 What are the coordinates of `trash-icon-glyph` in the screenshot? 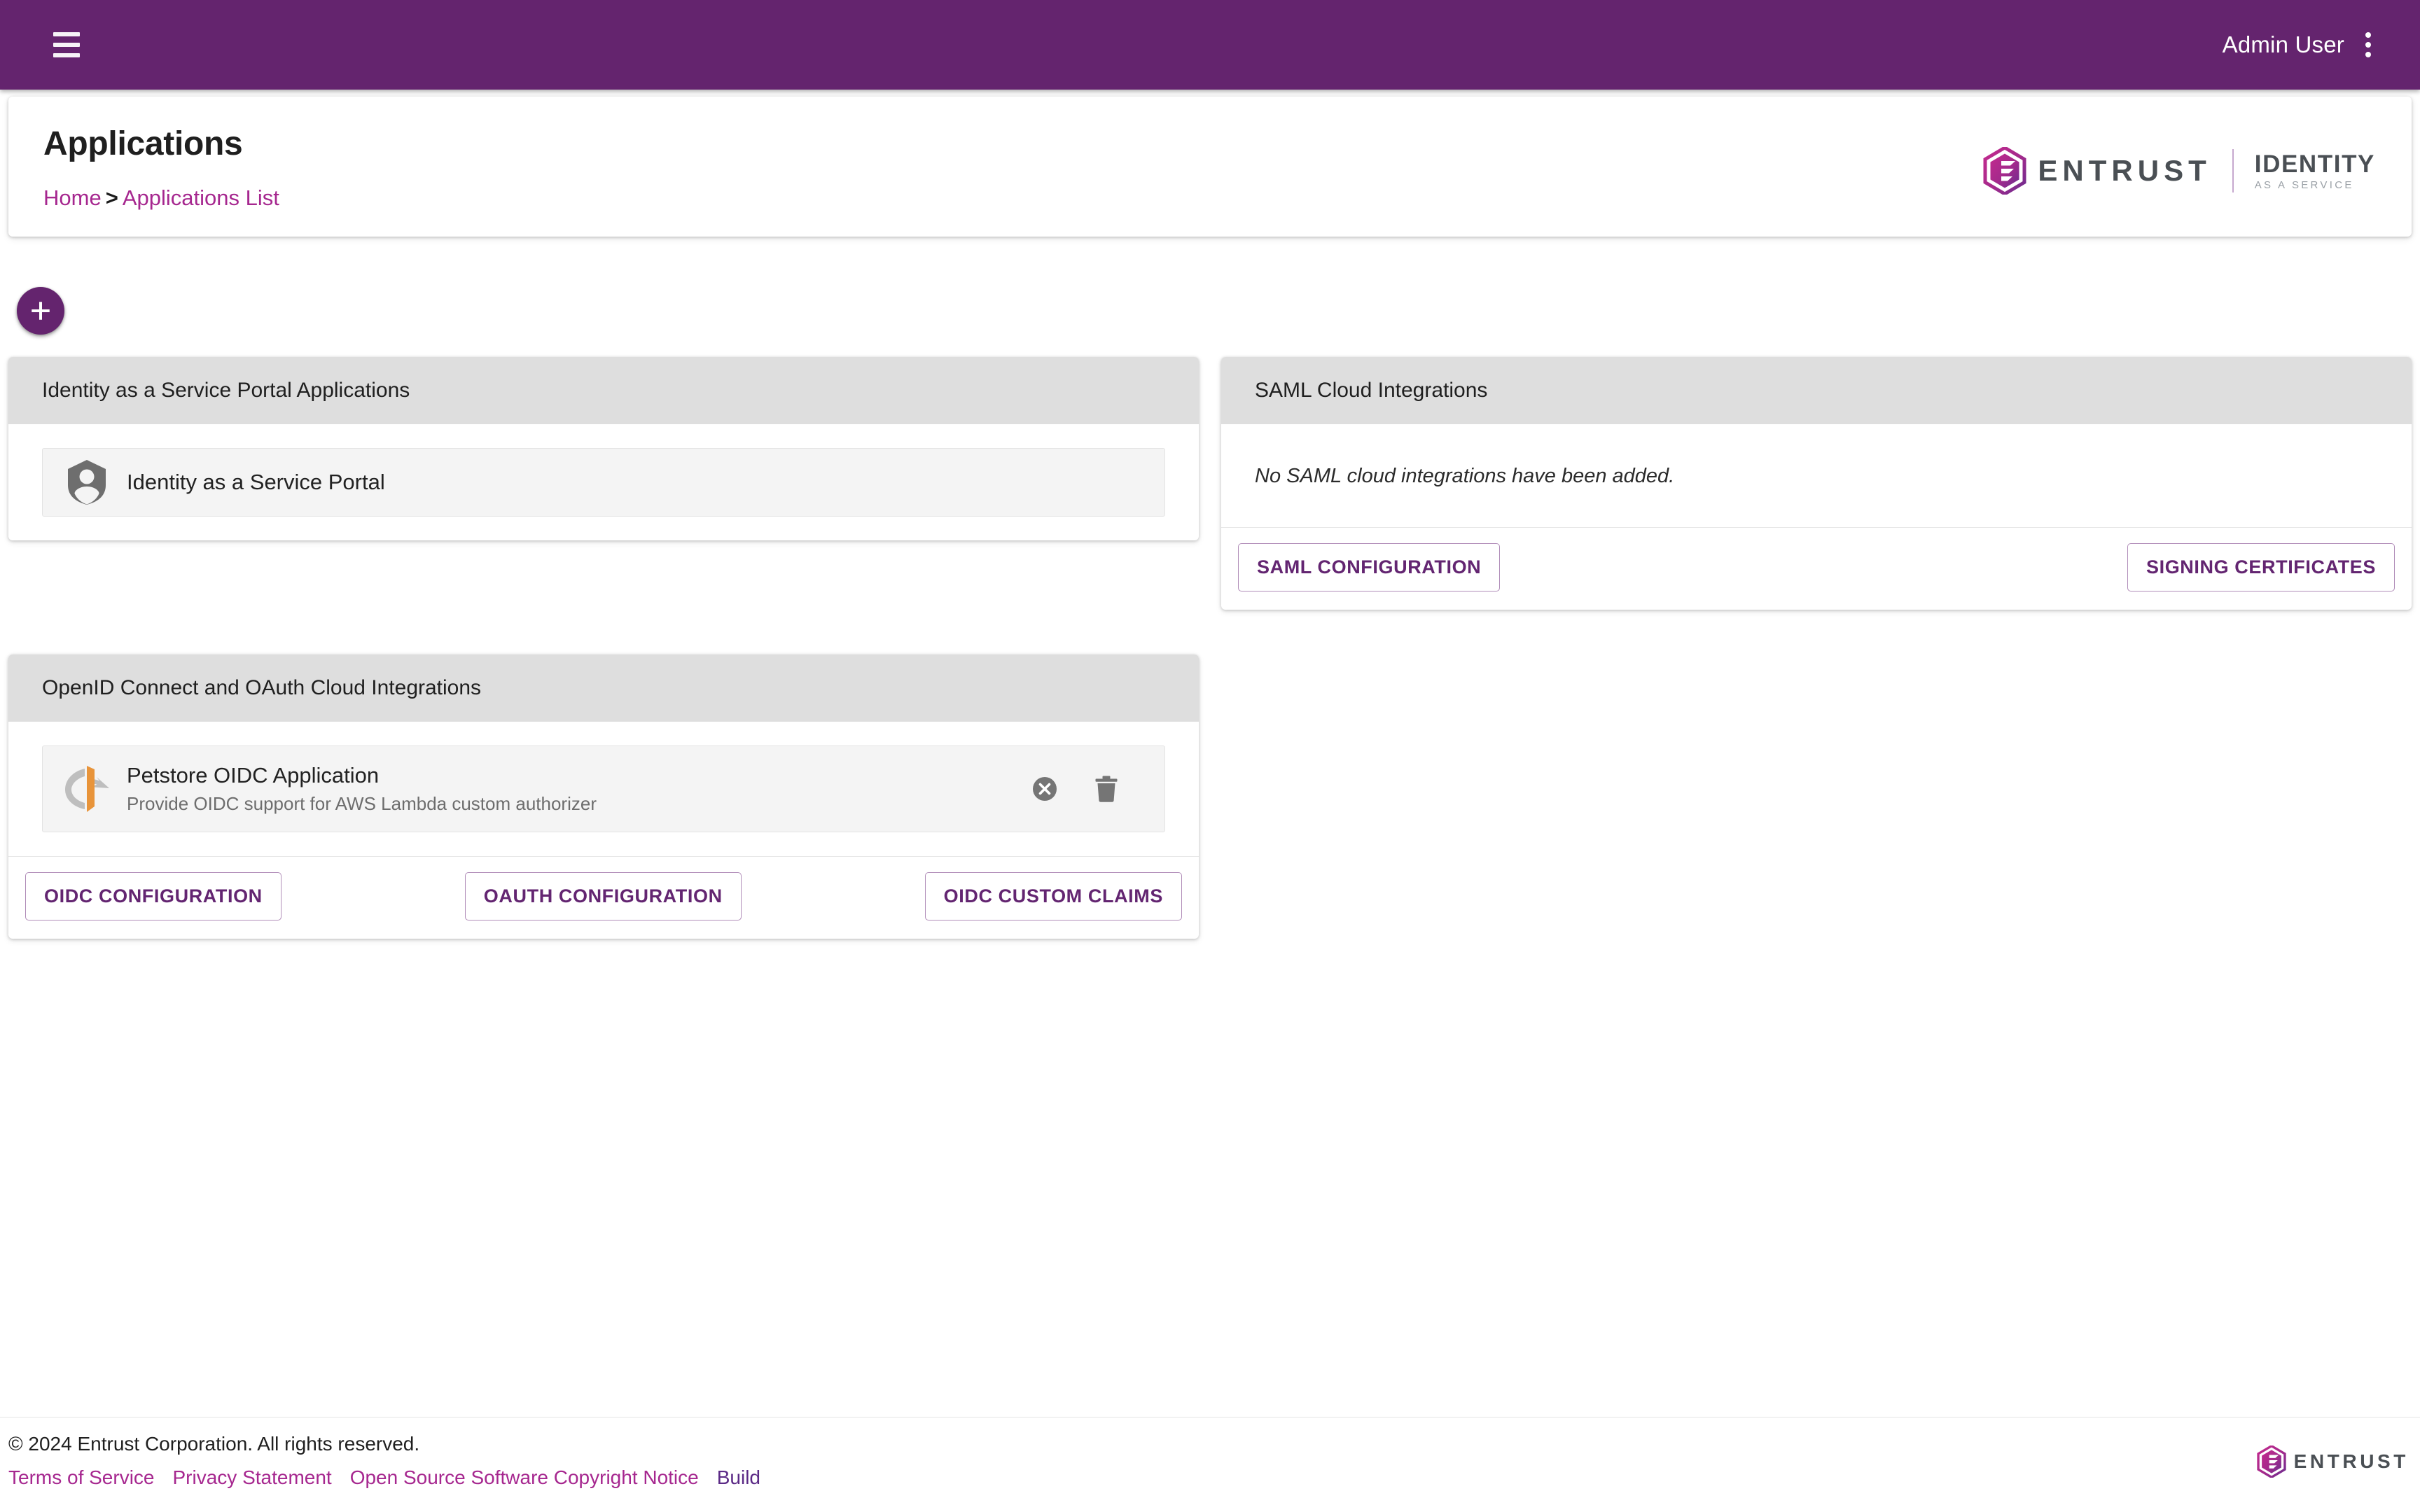 It's located at (1106, 789).